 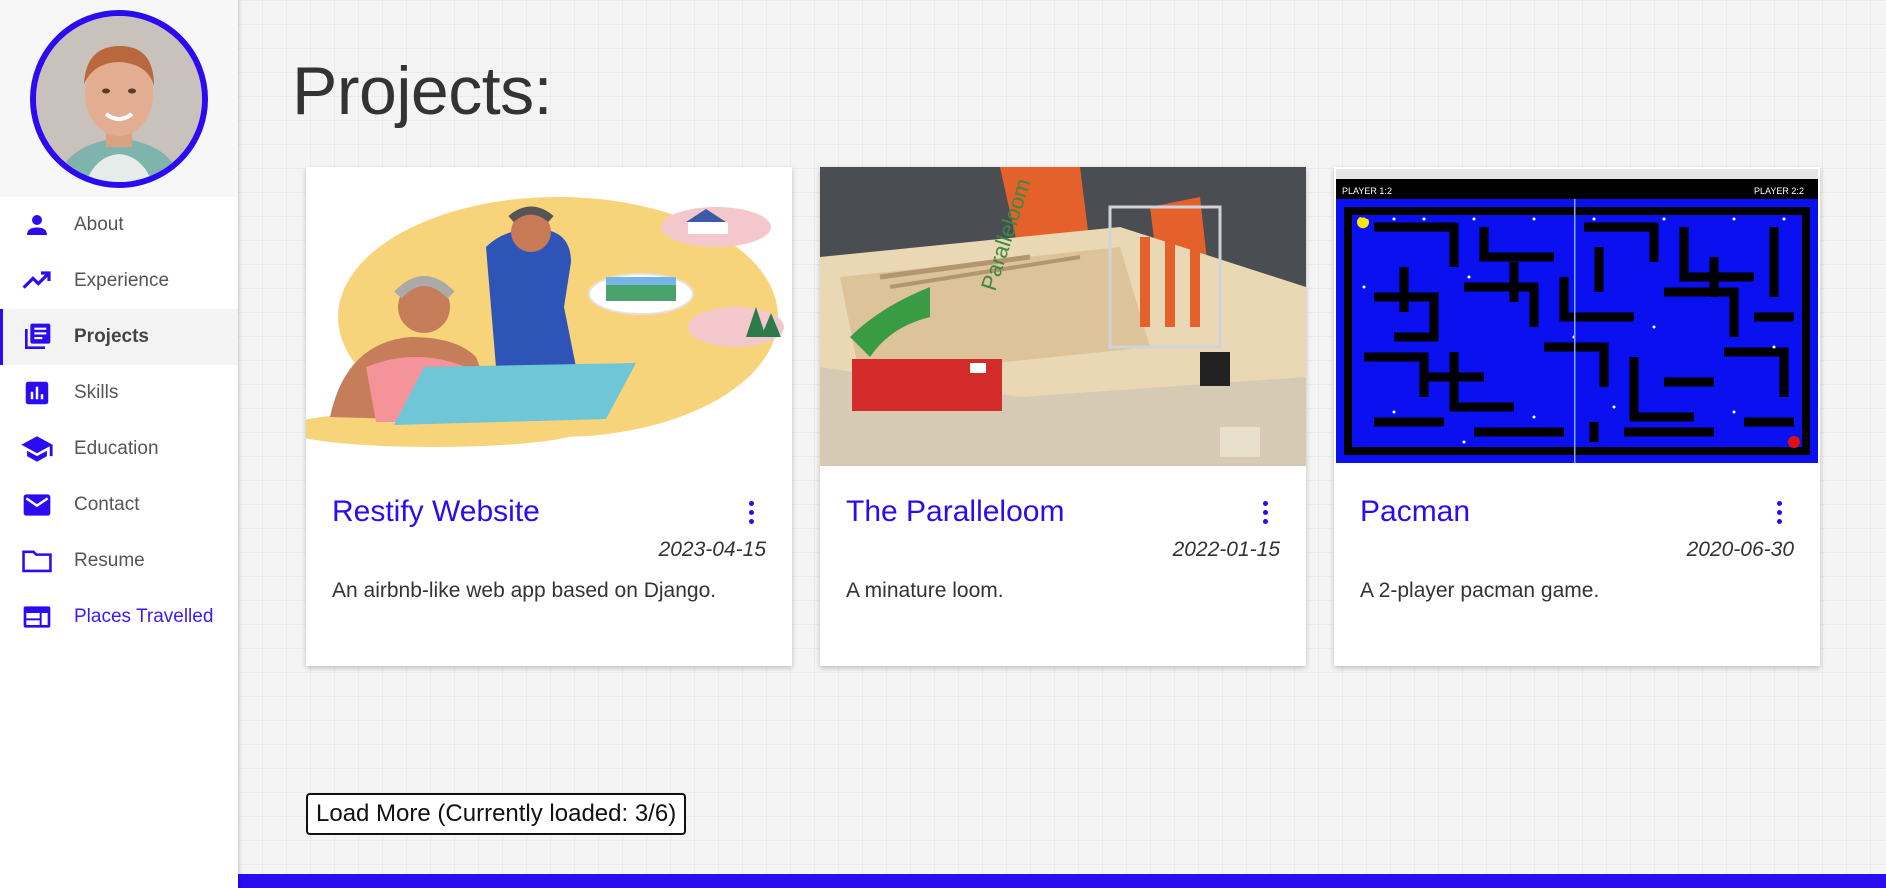 What do you see at coordinates (116, 448) in the screenshot?
I see `sidebar-item-label: Education` at bounding box center [116, 448].